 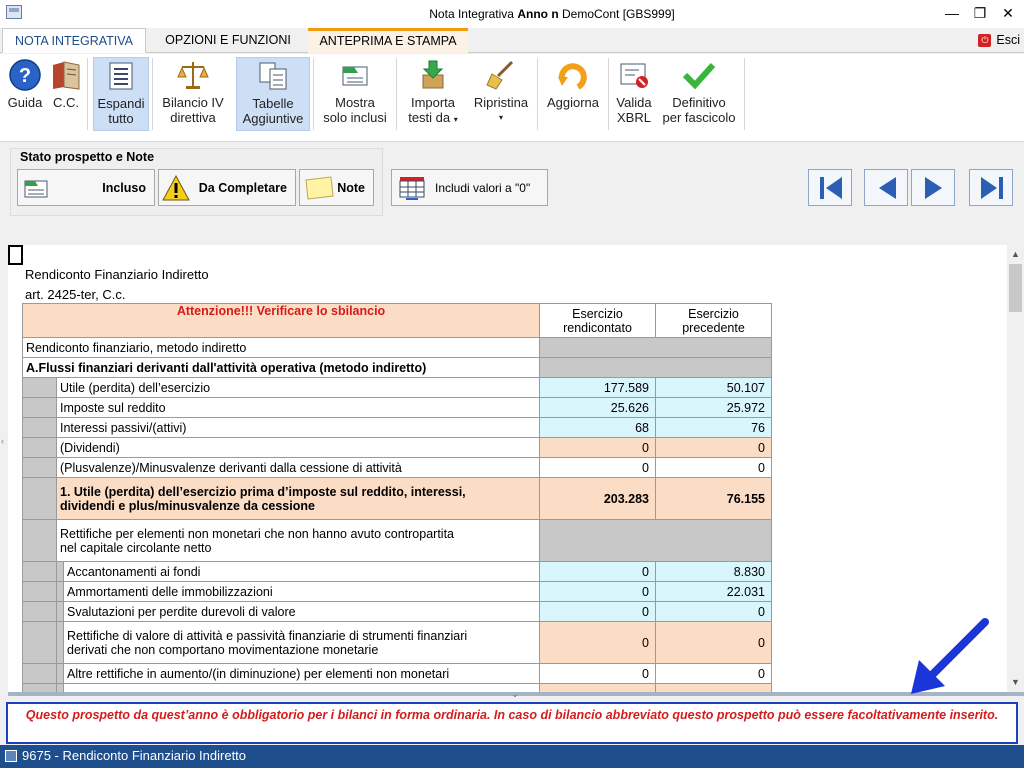 What do you see at coordinates (572, 76) in the screenshot?
I see `refresh-icon` at bounding box center [572, 76].